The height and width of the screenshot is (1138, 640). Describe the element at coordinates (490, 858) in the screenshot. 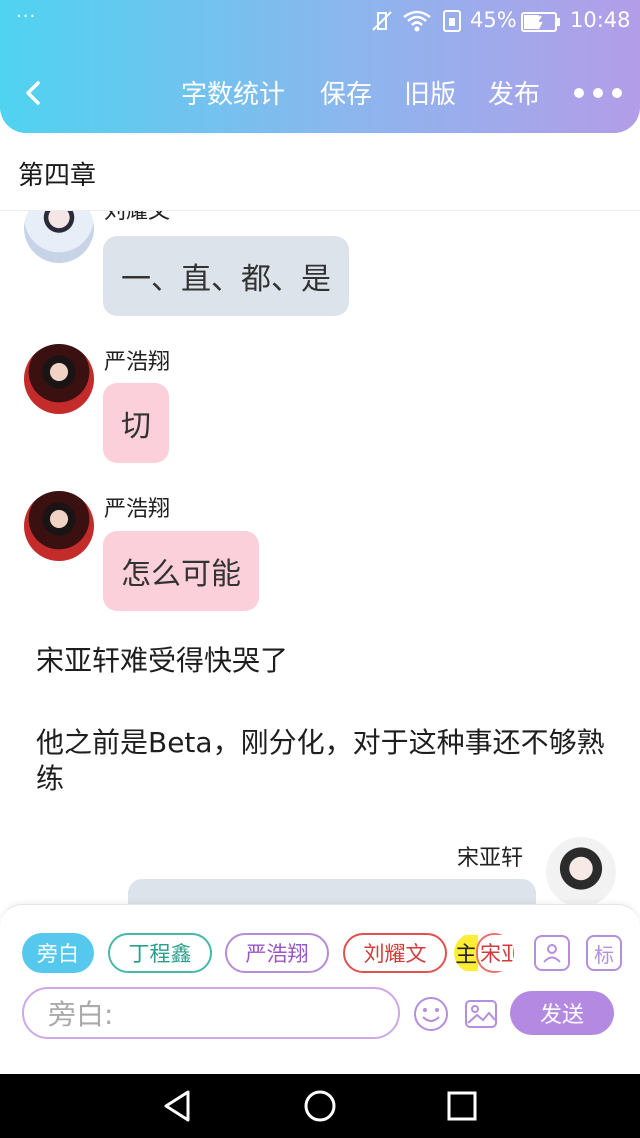

I see `speaker-name: 宋亚轩` at that location.